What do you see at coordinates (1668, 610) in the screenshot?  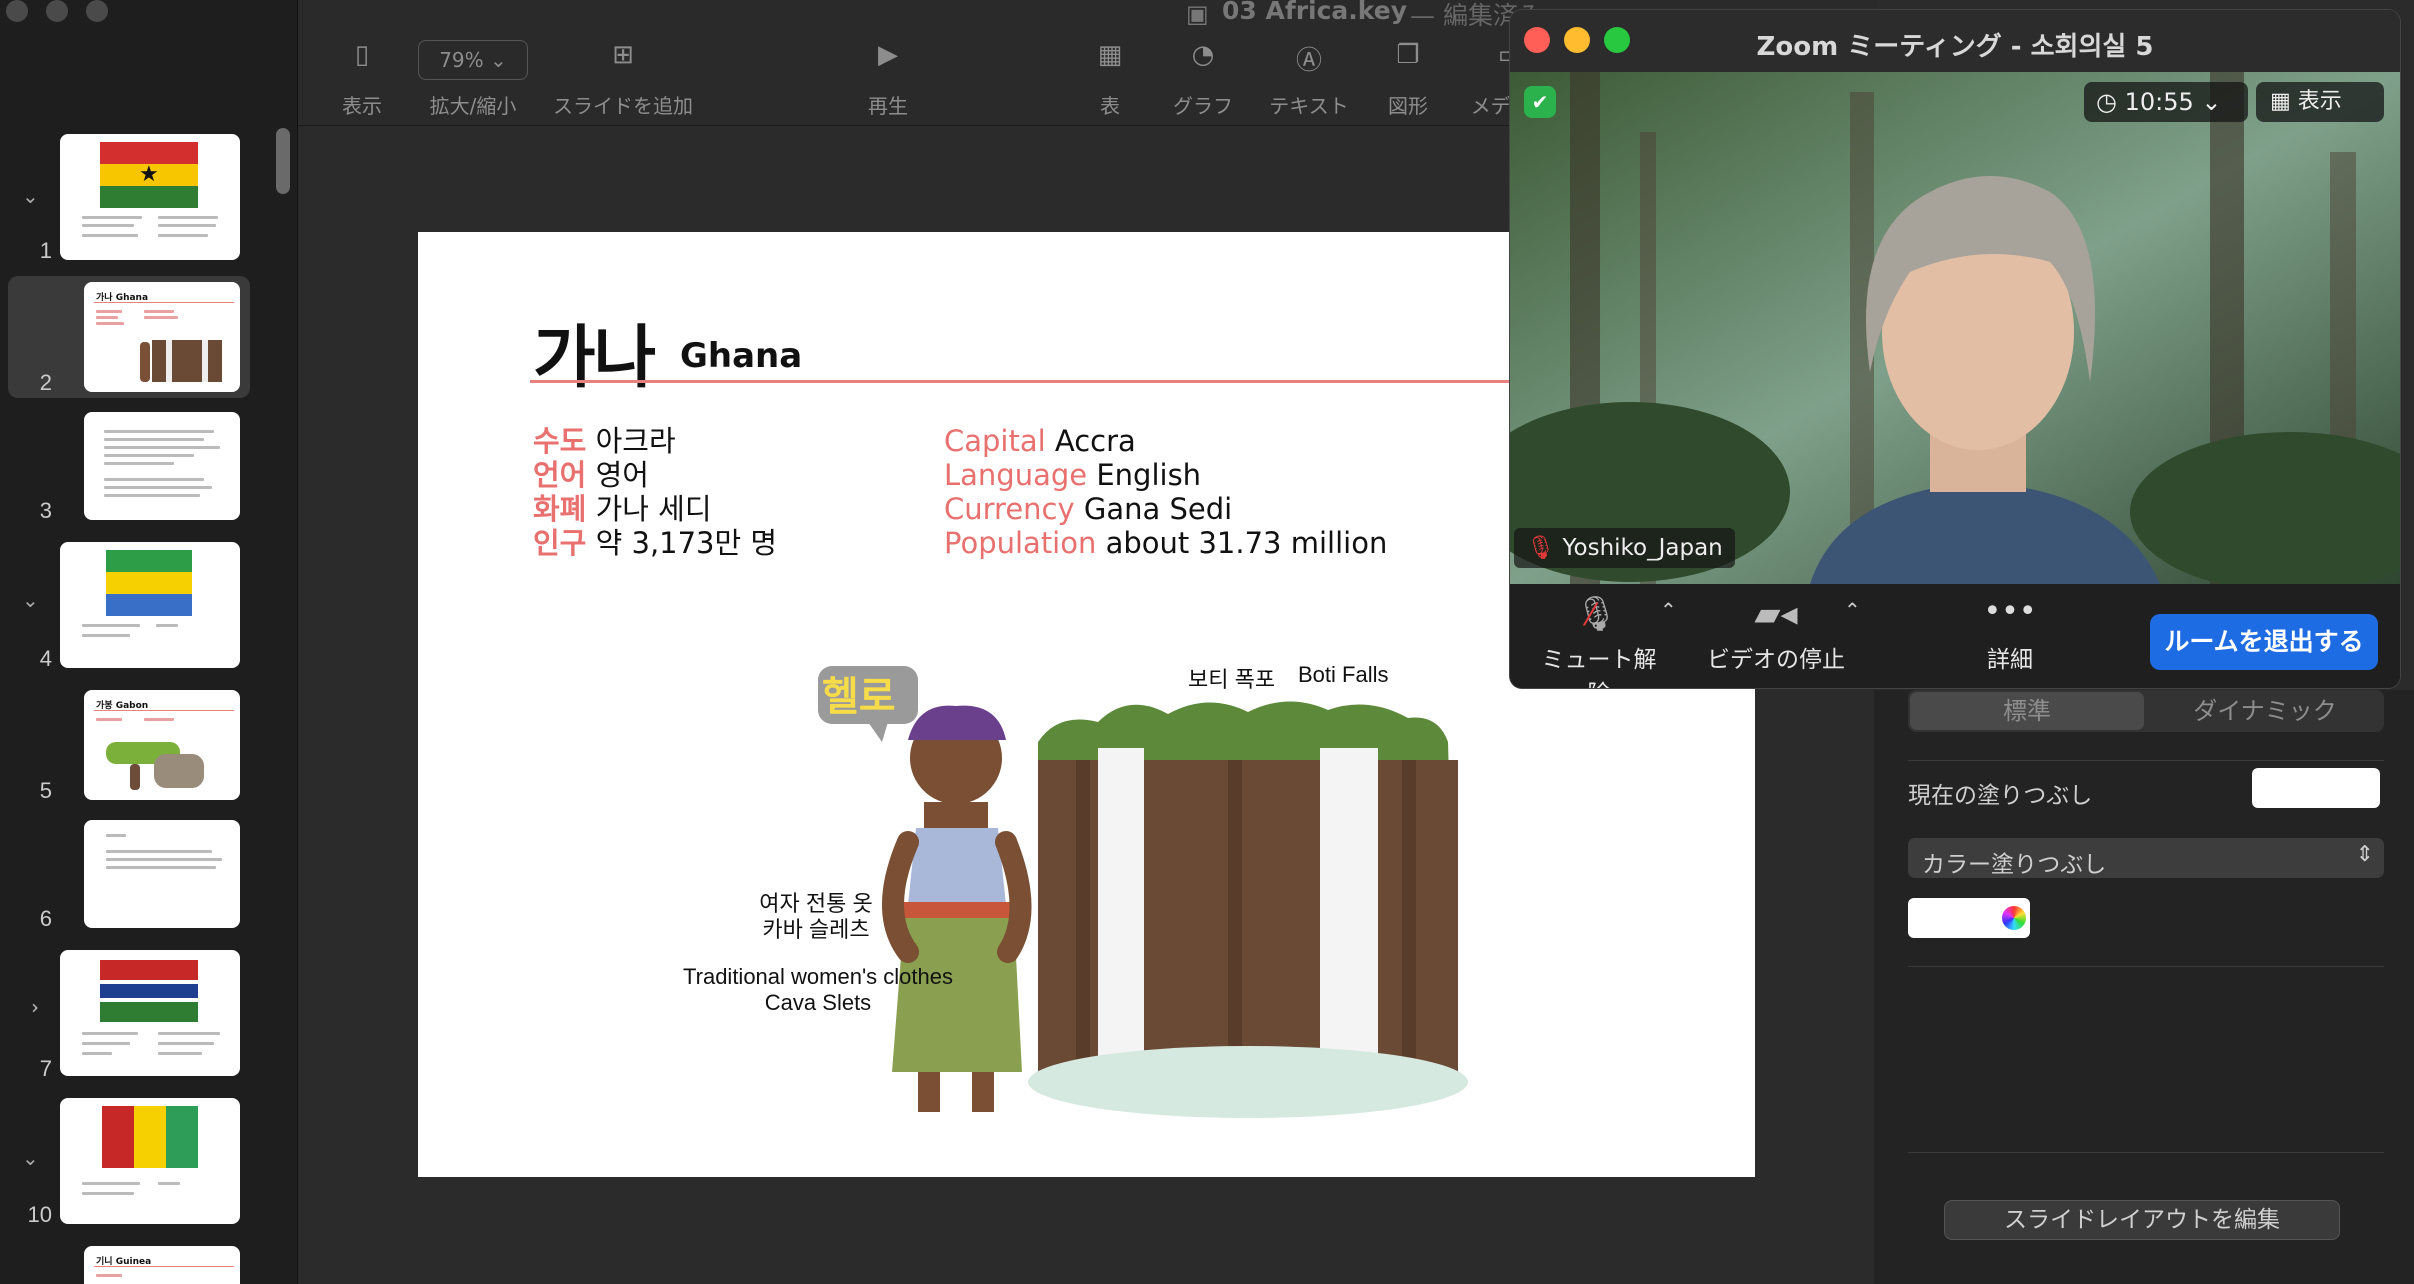 I see `audio-options-chevron-icon: ⌃` at bounding box center [1668, 610].